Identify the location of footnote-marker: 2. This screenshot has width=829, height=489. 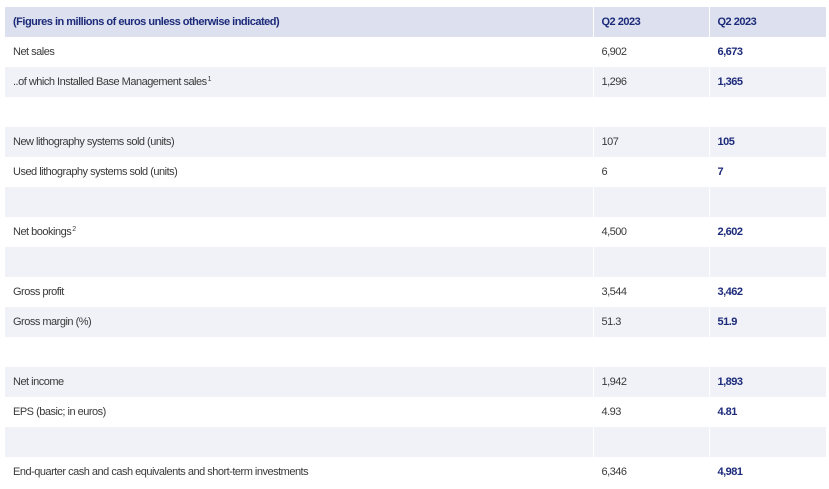
(74, 229).